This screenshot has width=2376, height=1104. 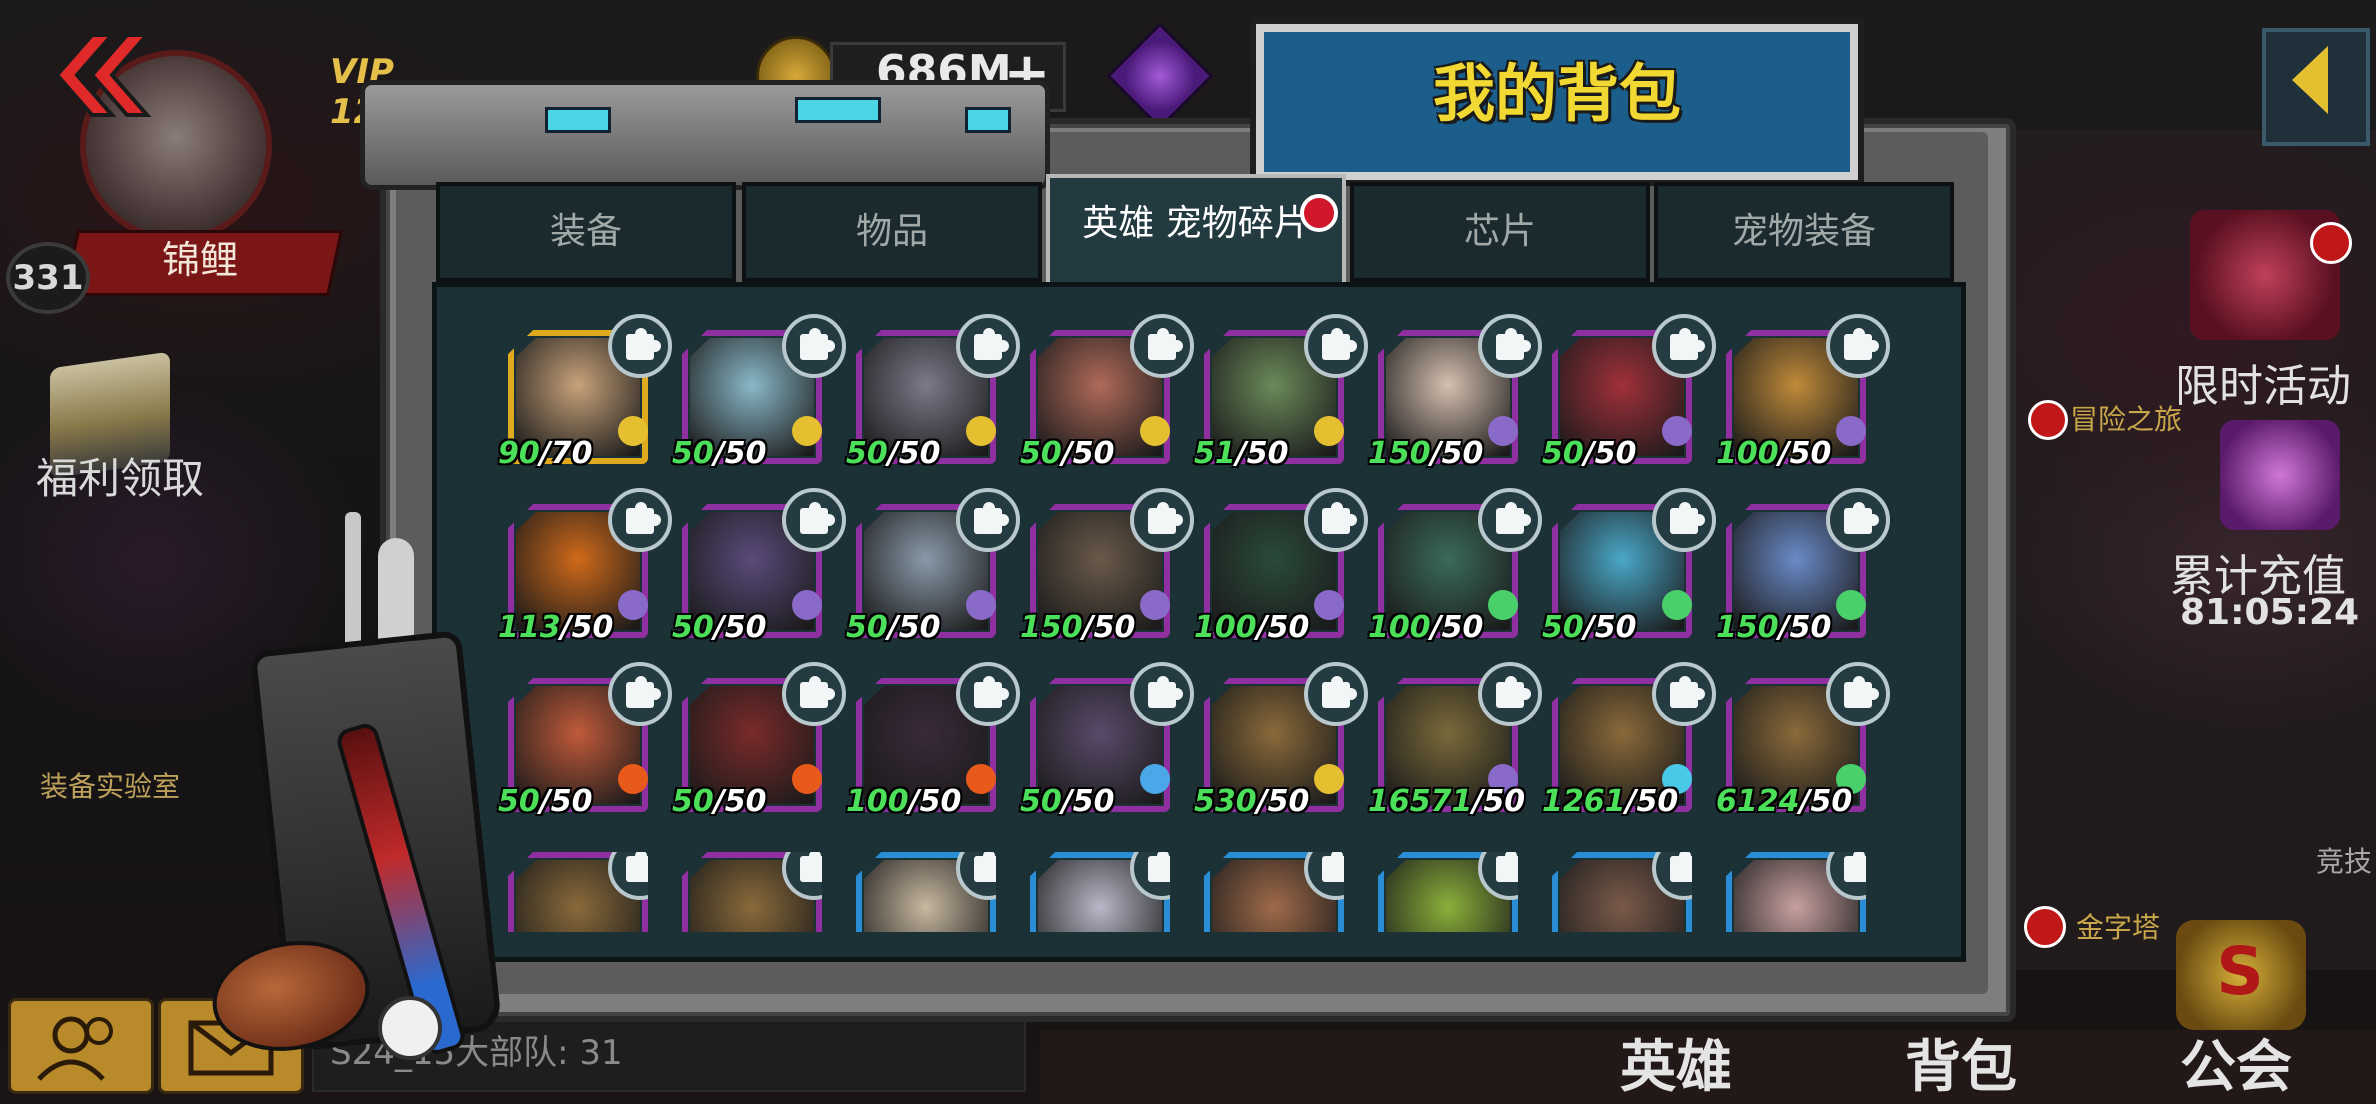 What do you see at coordinates (2346, 860) in the screenshot?
I see `arena-label: 竞技` at bounding box center [2346, 860].